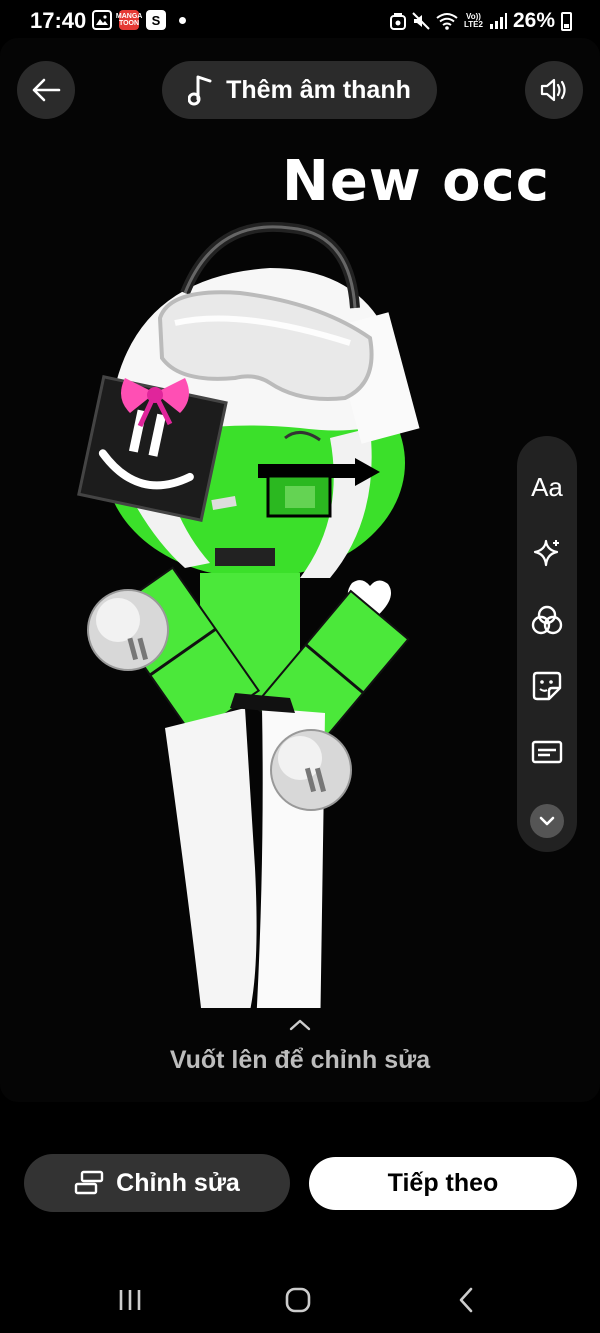  I want to click on expand-tools-button, so click(547, 819).